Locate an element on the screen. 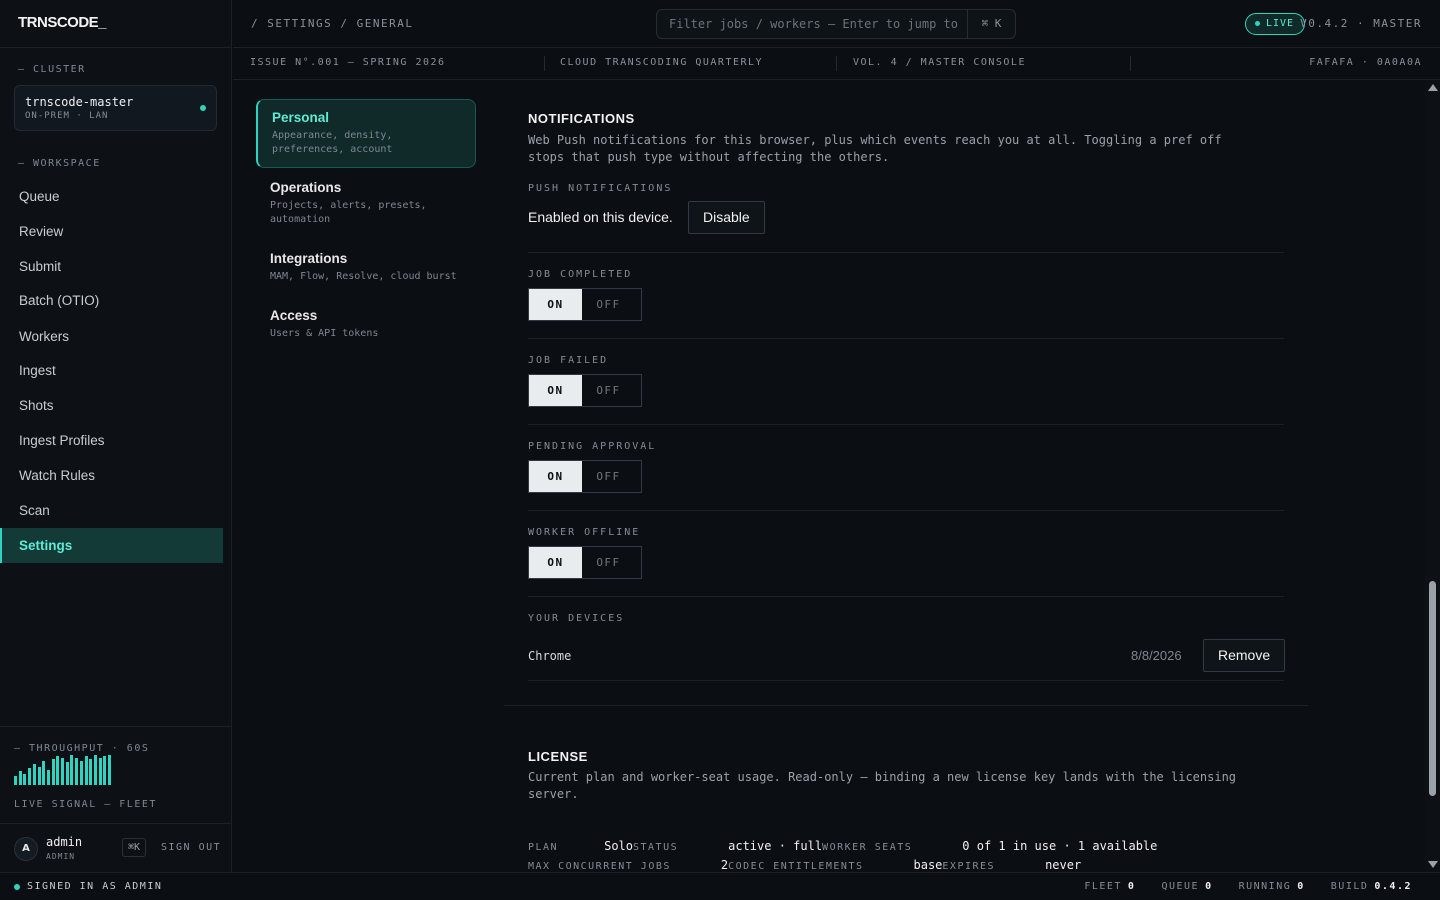  disable-push-button: Disable is located at coordinates (726, 217).